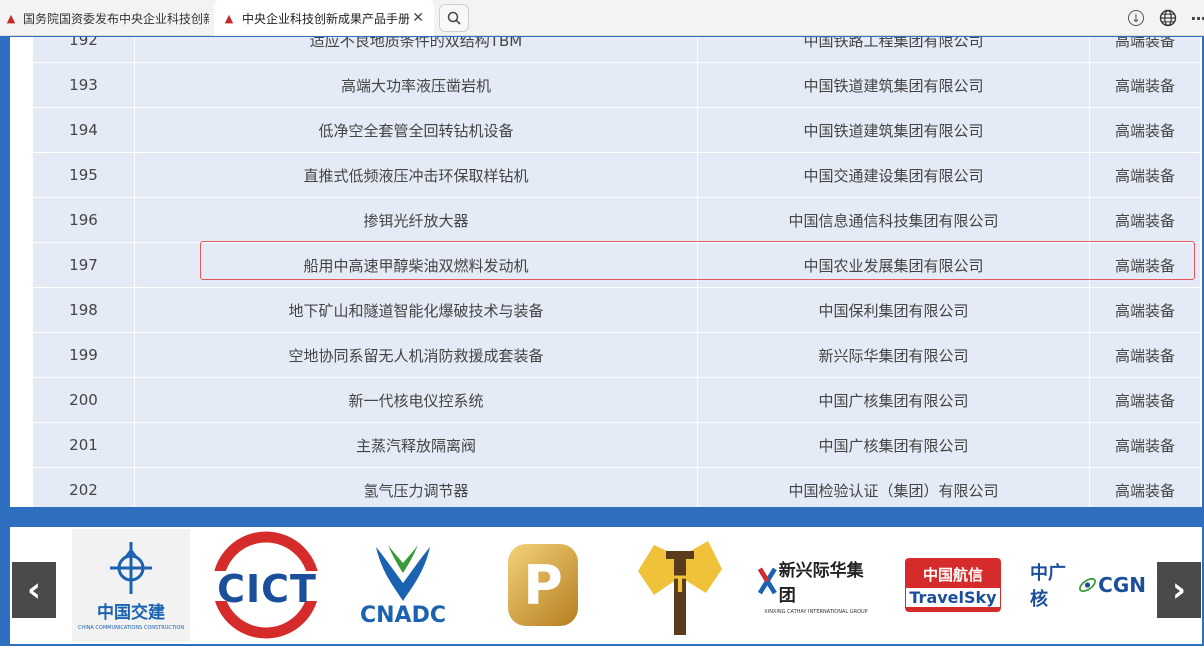 The image size is (1204, 646). I want to click on logo-name: CICT, so click(267, 589).